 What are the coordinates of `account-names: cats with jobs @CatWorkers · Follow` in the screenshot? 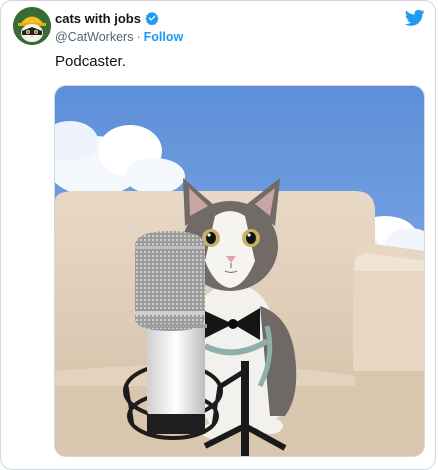 It's located at (119, 27).